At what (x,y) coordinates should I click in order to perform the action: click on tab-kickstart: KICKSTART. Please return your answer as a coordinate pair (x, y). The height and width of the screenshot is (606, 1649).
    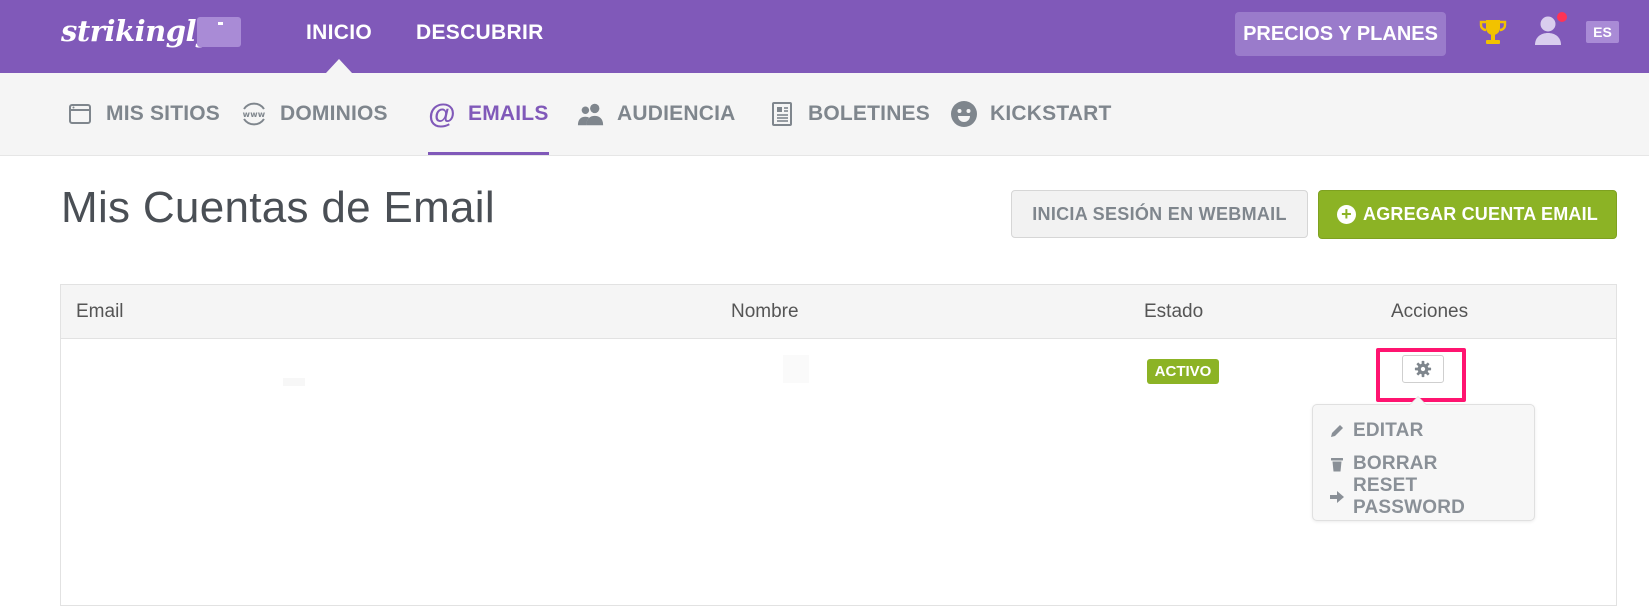
    Looking at the image, I should click on (1031, 114).